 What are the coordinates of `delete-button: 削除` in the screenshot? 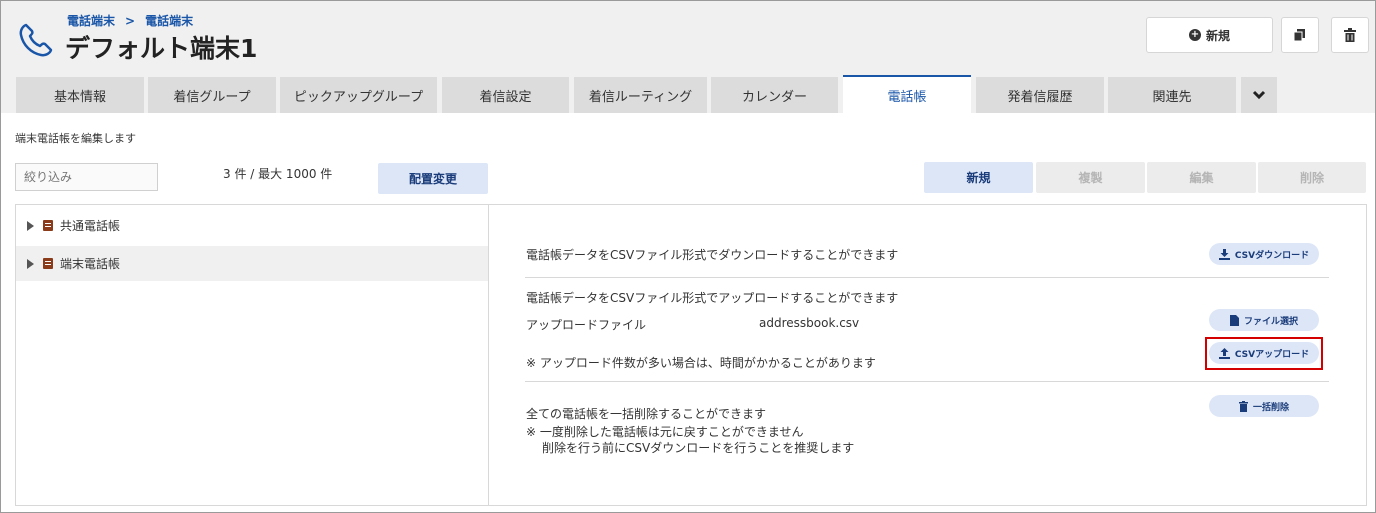 It's located at (1312, 177).